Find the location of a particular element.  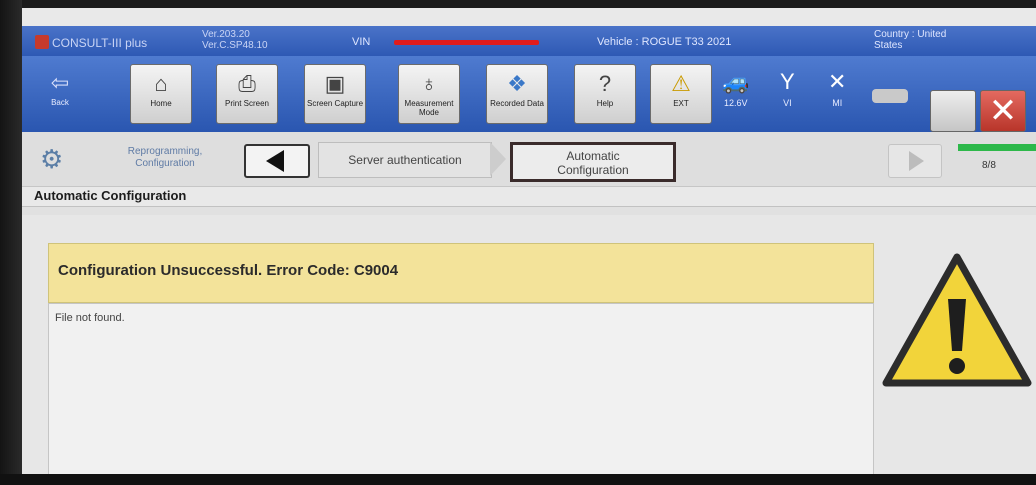

version-line-1: Ver.203.20 is located at coordinates (226, 34).